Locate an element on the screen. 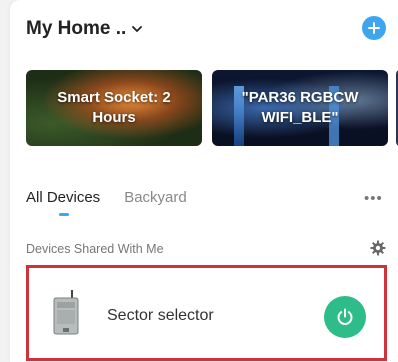 The image size is (398, 362). device-thumbnail-icon is located at coordinates (66, 312).